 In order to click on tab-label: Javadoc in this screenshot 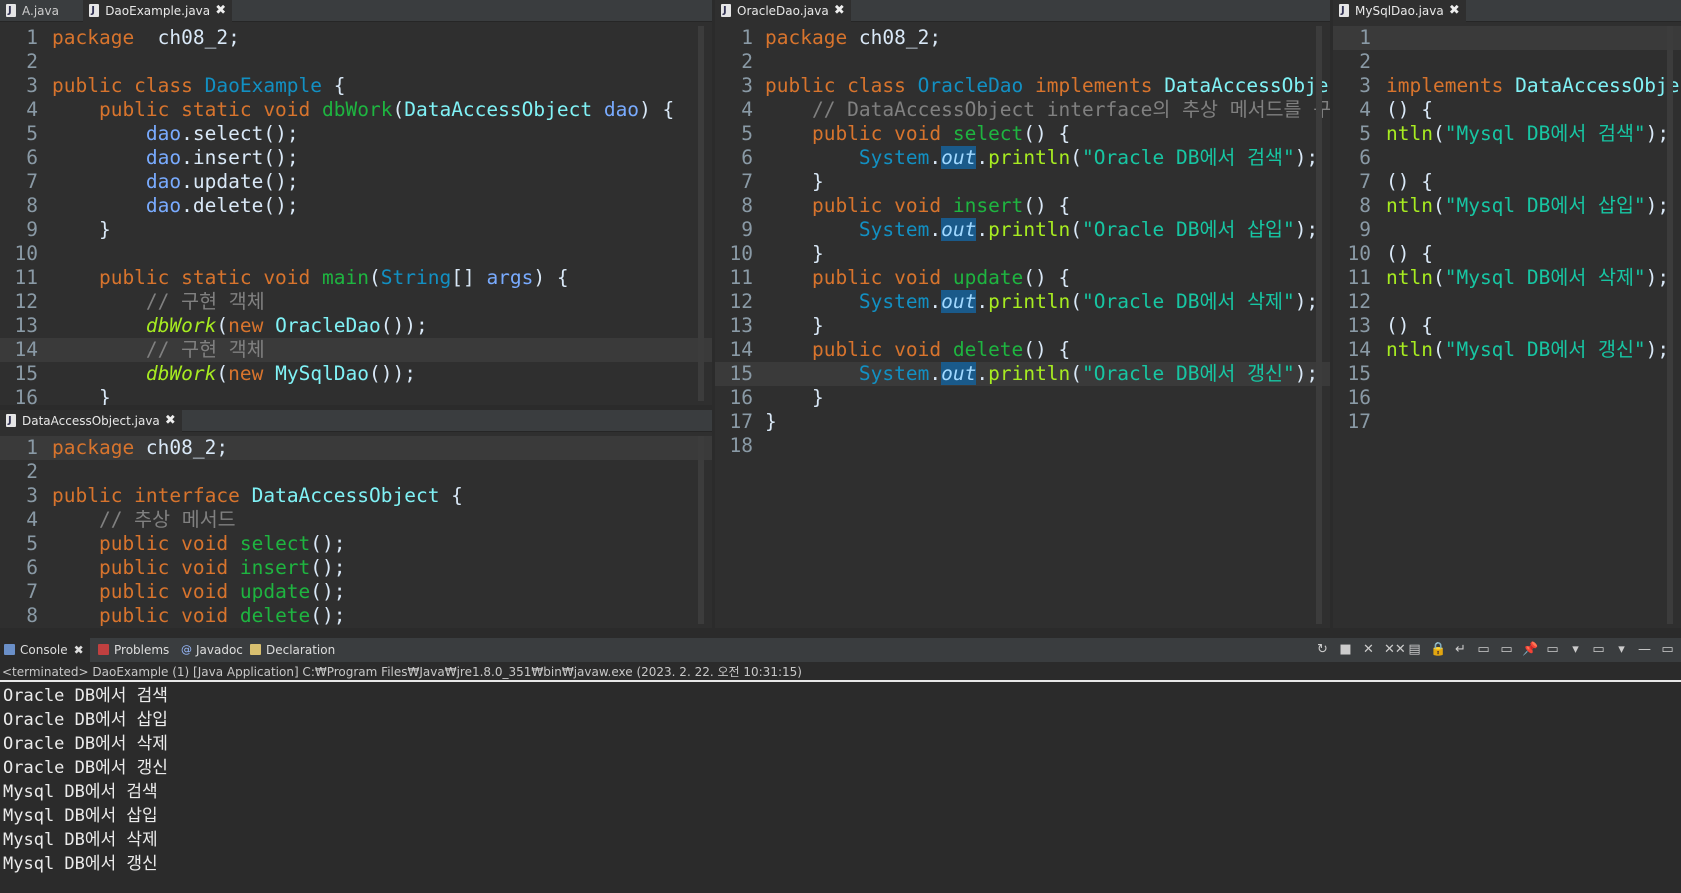, I will do `click(219, 650)`.